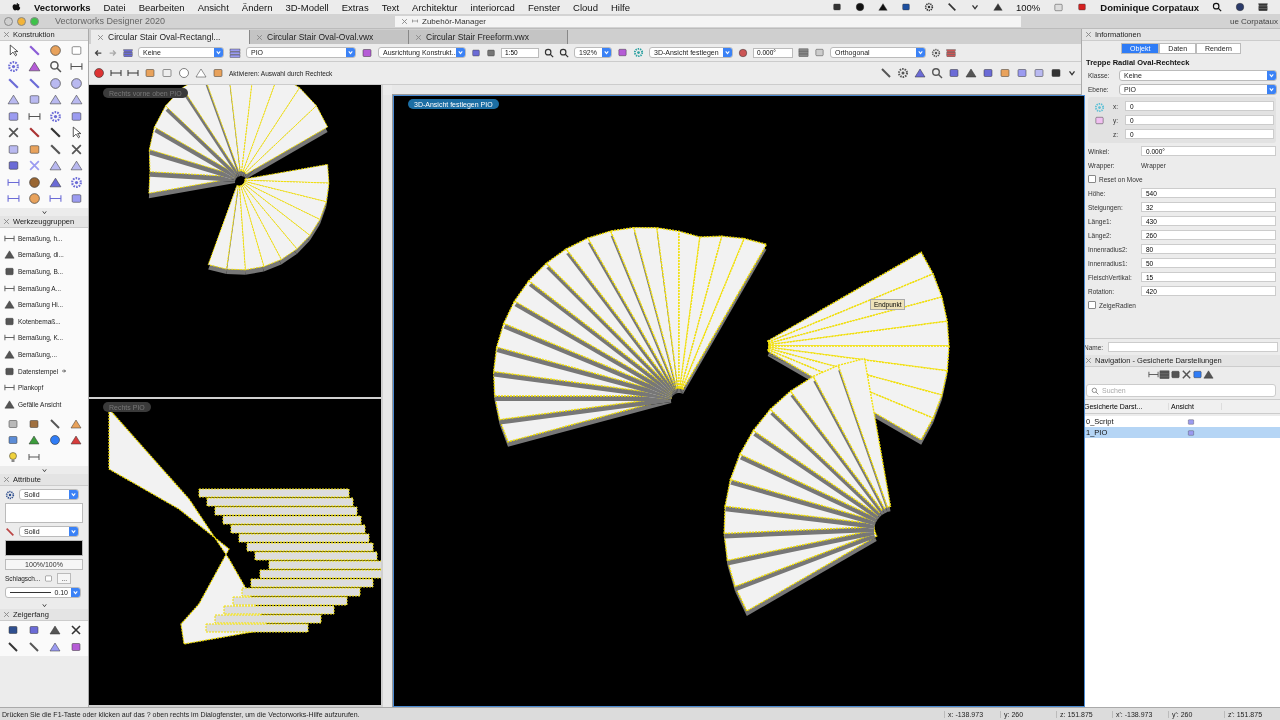  What do you see at coordinates (355, 7) in the screenshot?
I see `menu-item: Extras` at bounding box center [355, 7].